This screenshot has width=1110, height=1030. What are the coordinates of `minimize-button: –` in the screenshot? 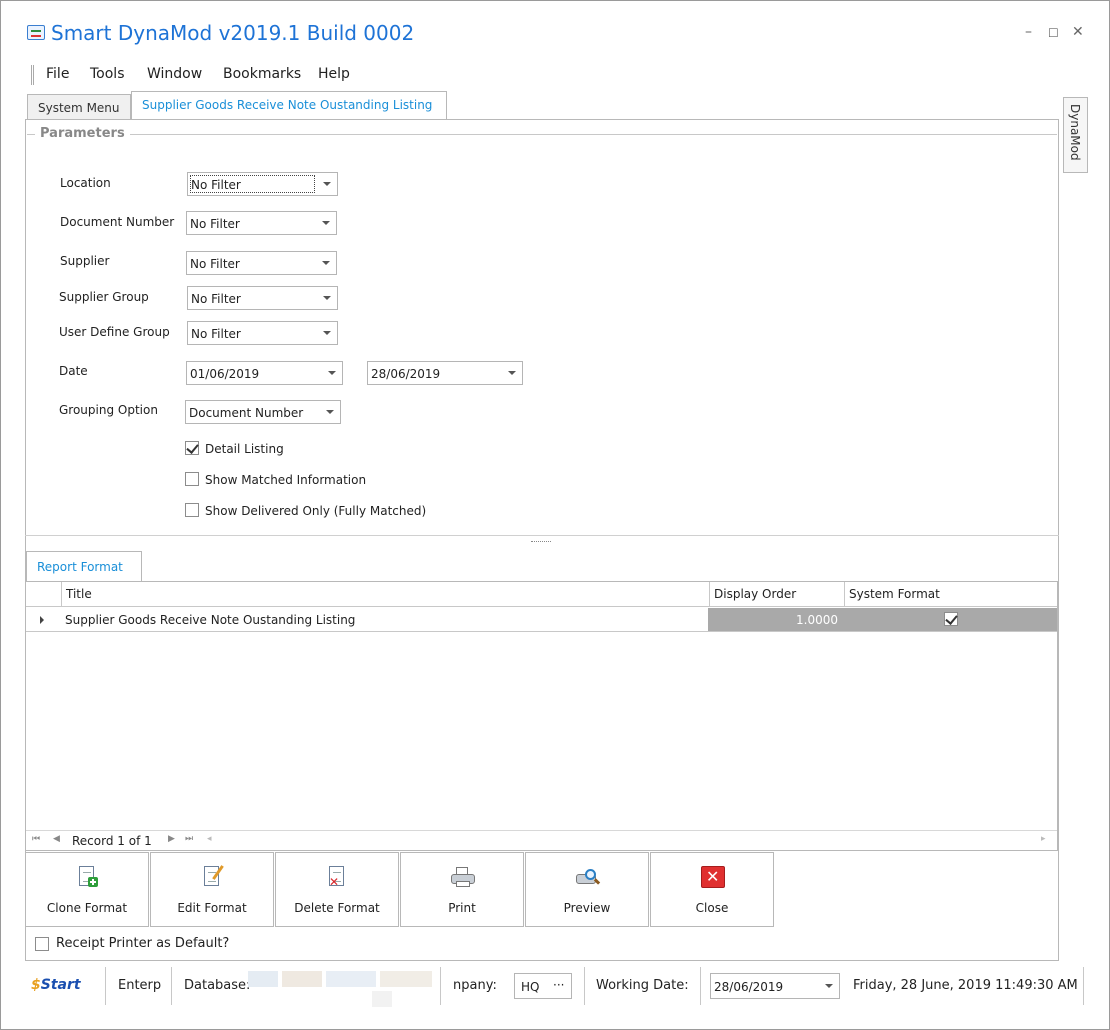 It's located at (1028, 32).